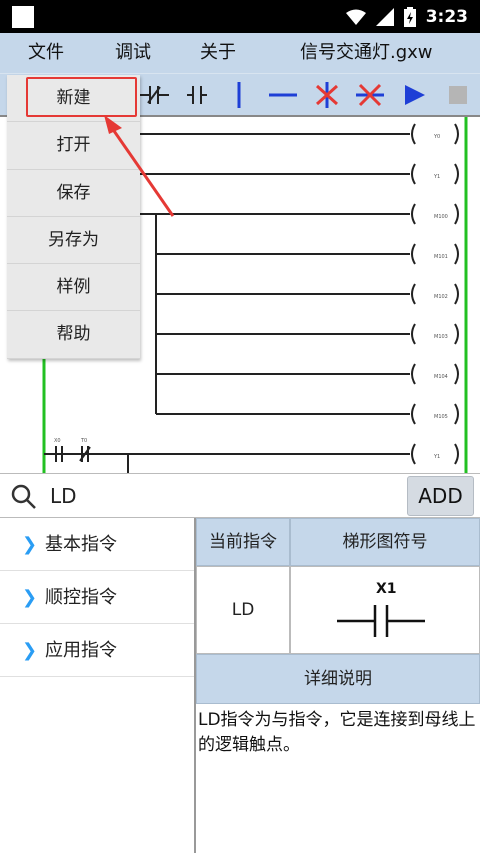 Image resolution: width=480 pixels, height=853 pixels. I want to click on description-header: 详细说明, so click(338, 679).